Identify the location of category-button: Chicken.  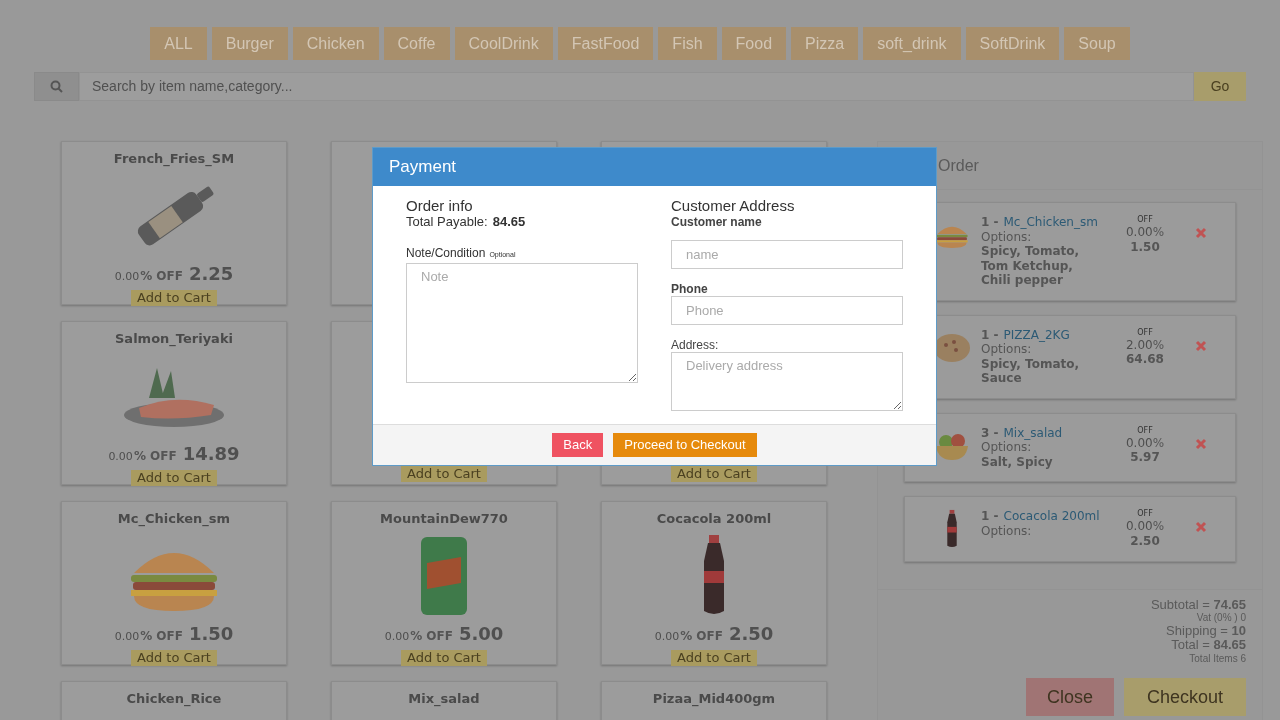
(335, 43).